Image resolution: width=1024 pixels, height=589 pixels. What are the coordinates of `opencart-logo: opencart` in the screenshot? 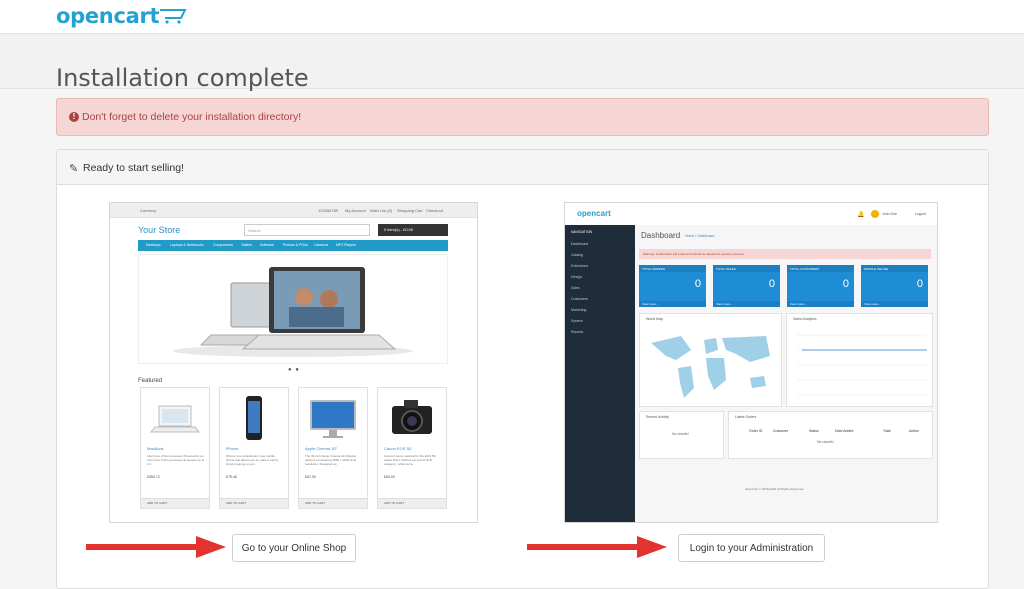 It's located at (121, 16).